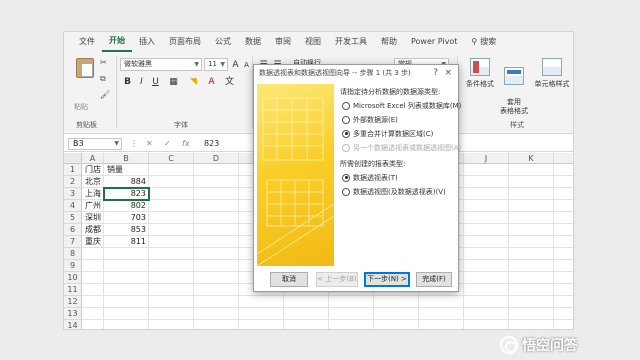 The height and width of the screenshot is (360, 640). What do you see at coordinates (373, 164) in the screenshot?
I see `report-type-question: 所需创建的报表类型:` at bounding box center [373, 164].